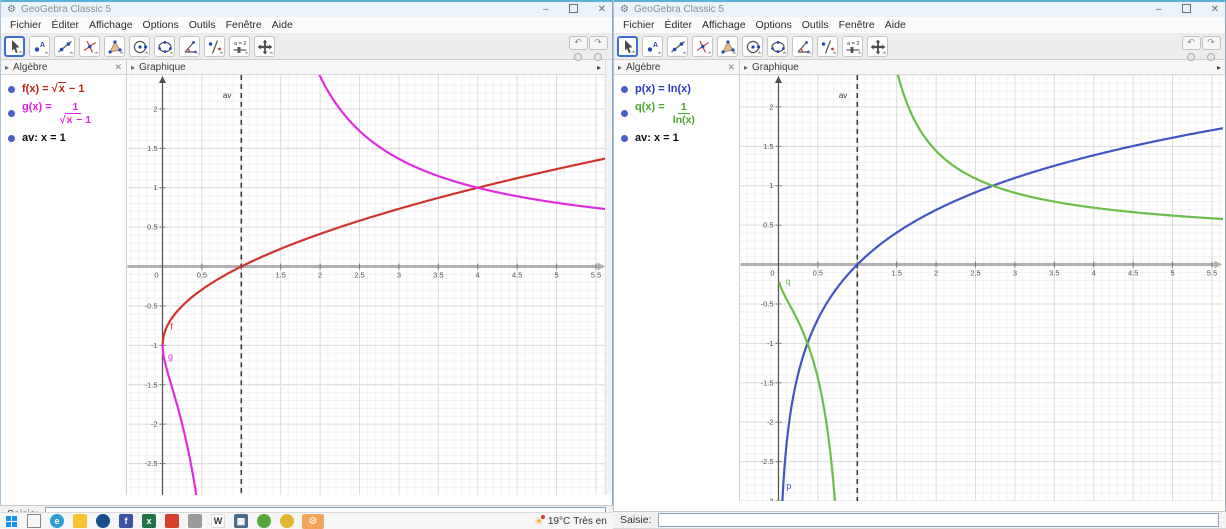 The image size is (1226, 529). I want to click on curve-label-f: f, so click(171, 327).